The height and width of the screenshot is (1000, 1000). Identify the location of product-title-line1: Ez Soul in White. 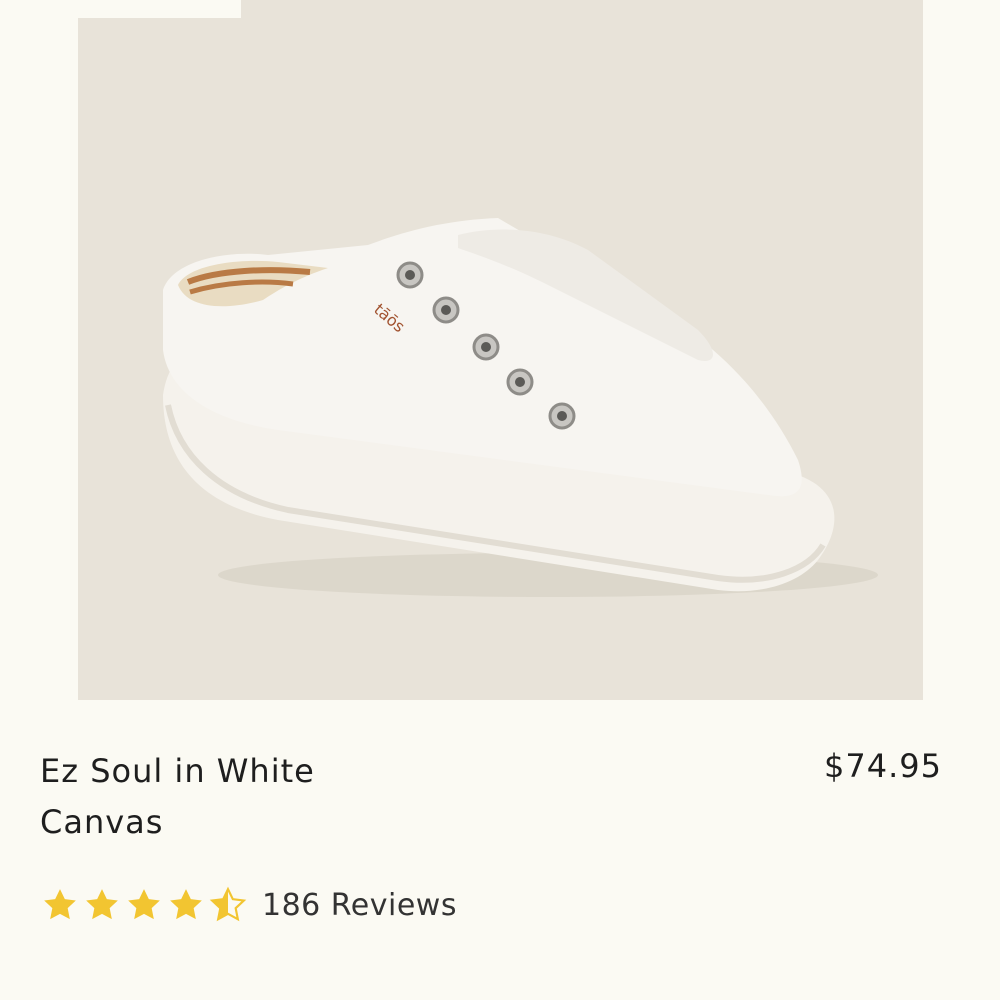
(177, 771).